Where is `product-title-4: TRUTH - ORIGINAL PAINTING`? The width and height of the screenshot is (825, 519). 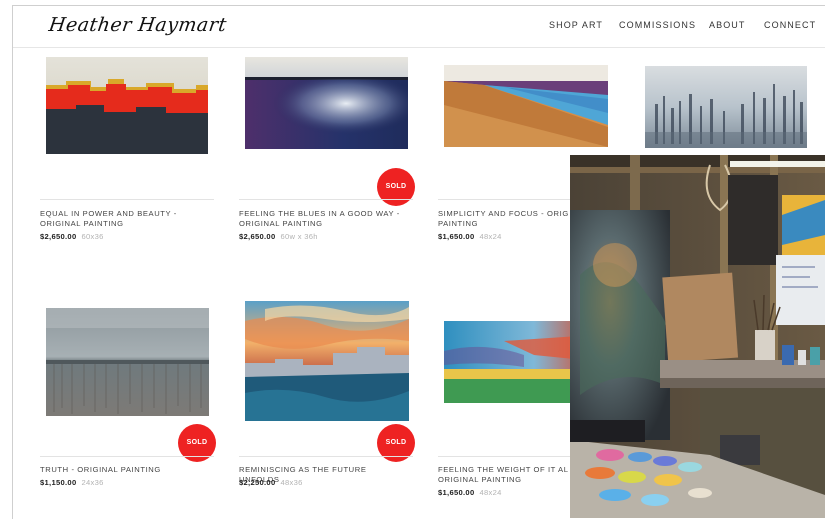
product-title-4: TRUTH - ORIGINAL PAINTING is located at coordinates (124, 470).